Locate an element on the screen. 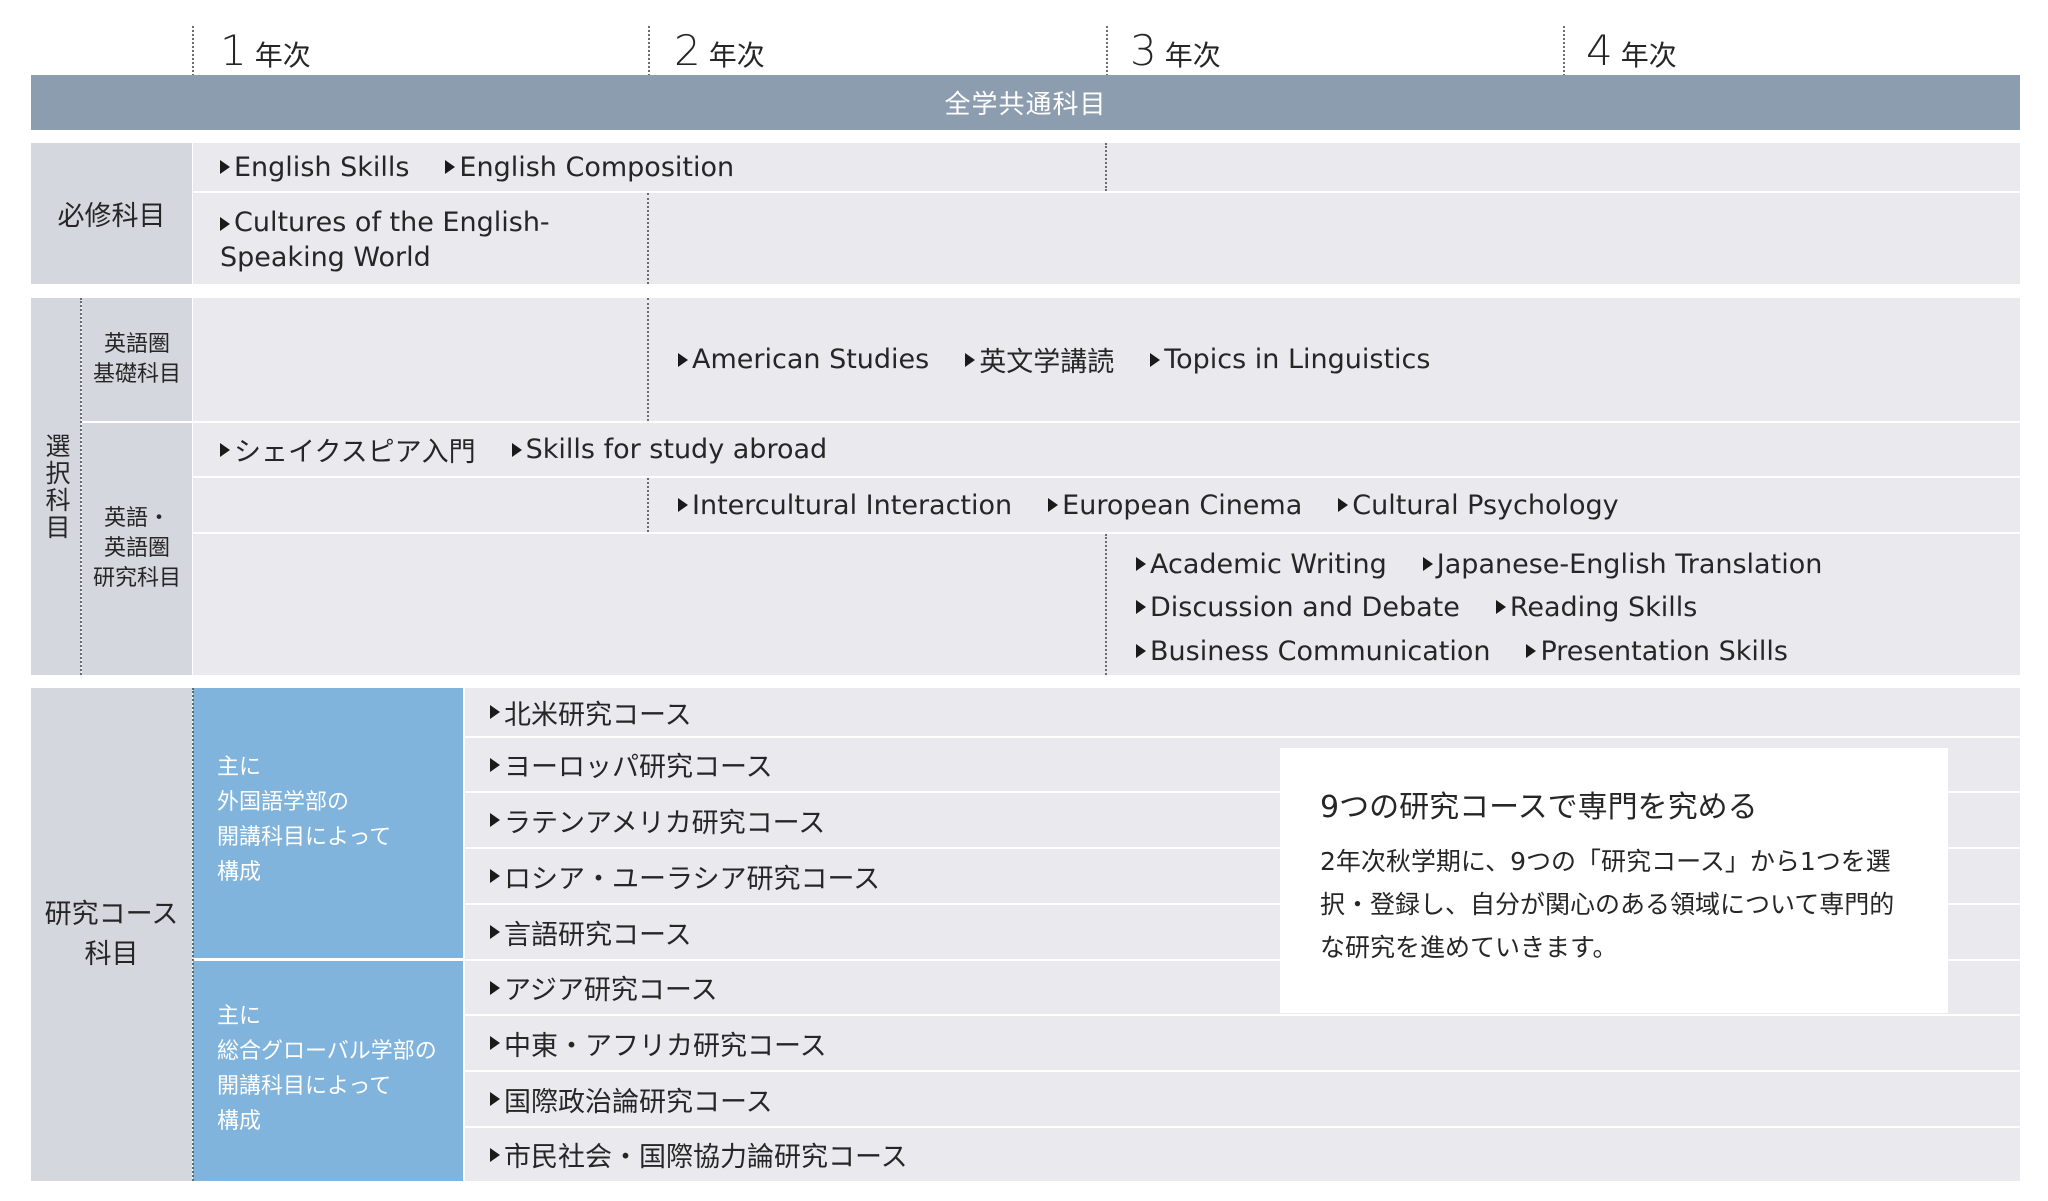 The height and width of the screenshot is (1201, 2048). course-group-1: 主に 外国語学部の 開講科目によって 構成 is located at coordinates (328, 823).